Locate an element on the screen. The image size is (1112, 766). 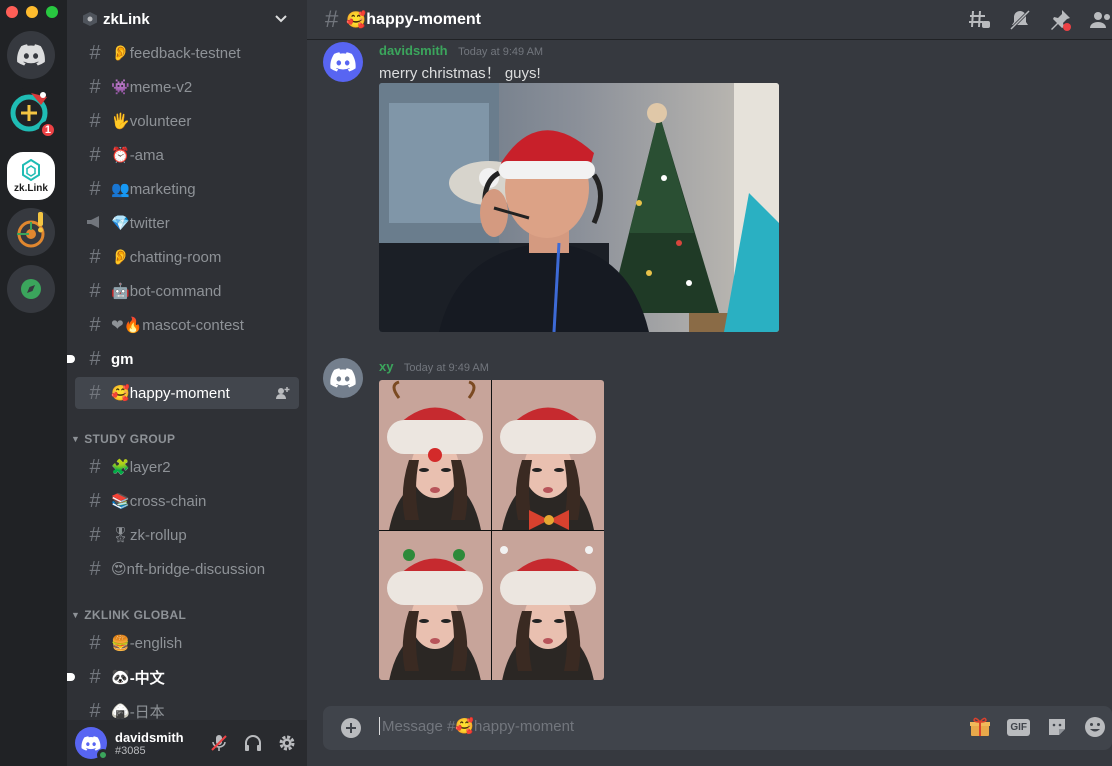
zklink-logo-icon is located at coordinates (31, 169).